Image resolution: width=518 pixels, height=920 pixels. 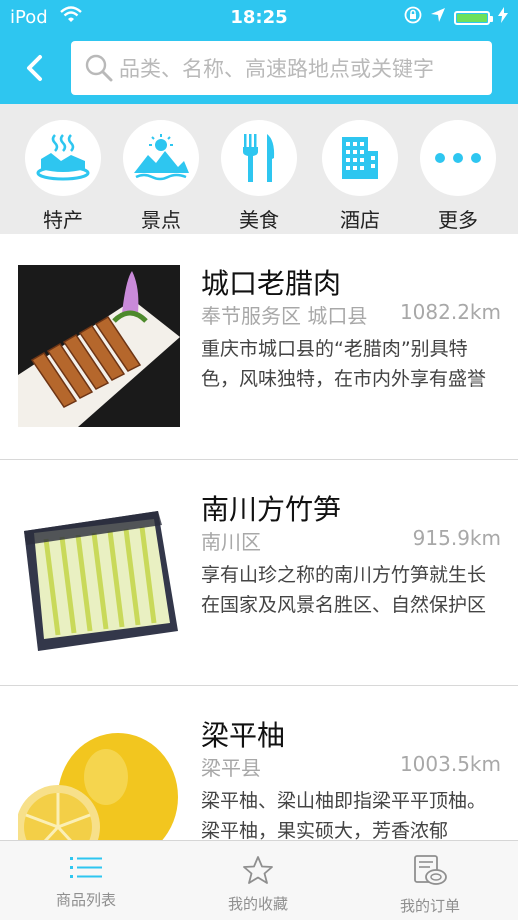 What do you see at coordinates (271, 509) in the screenshot?
I see `product-title: 南川方竹笋` at bounding box center [271, 509].